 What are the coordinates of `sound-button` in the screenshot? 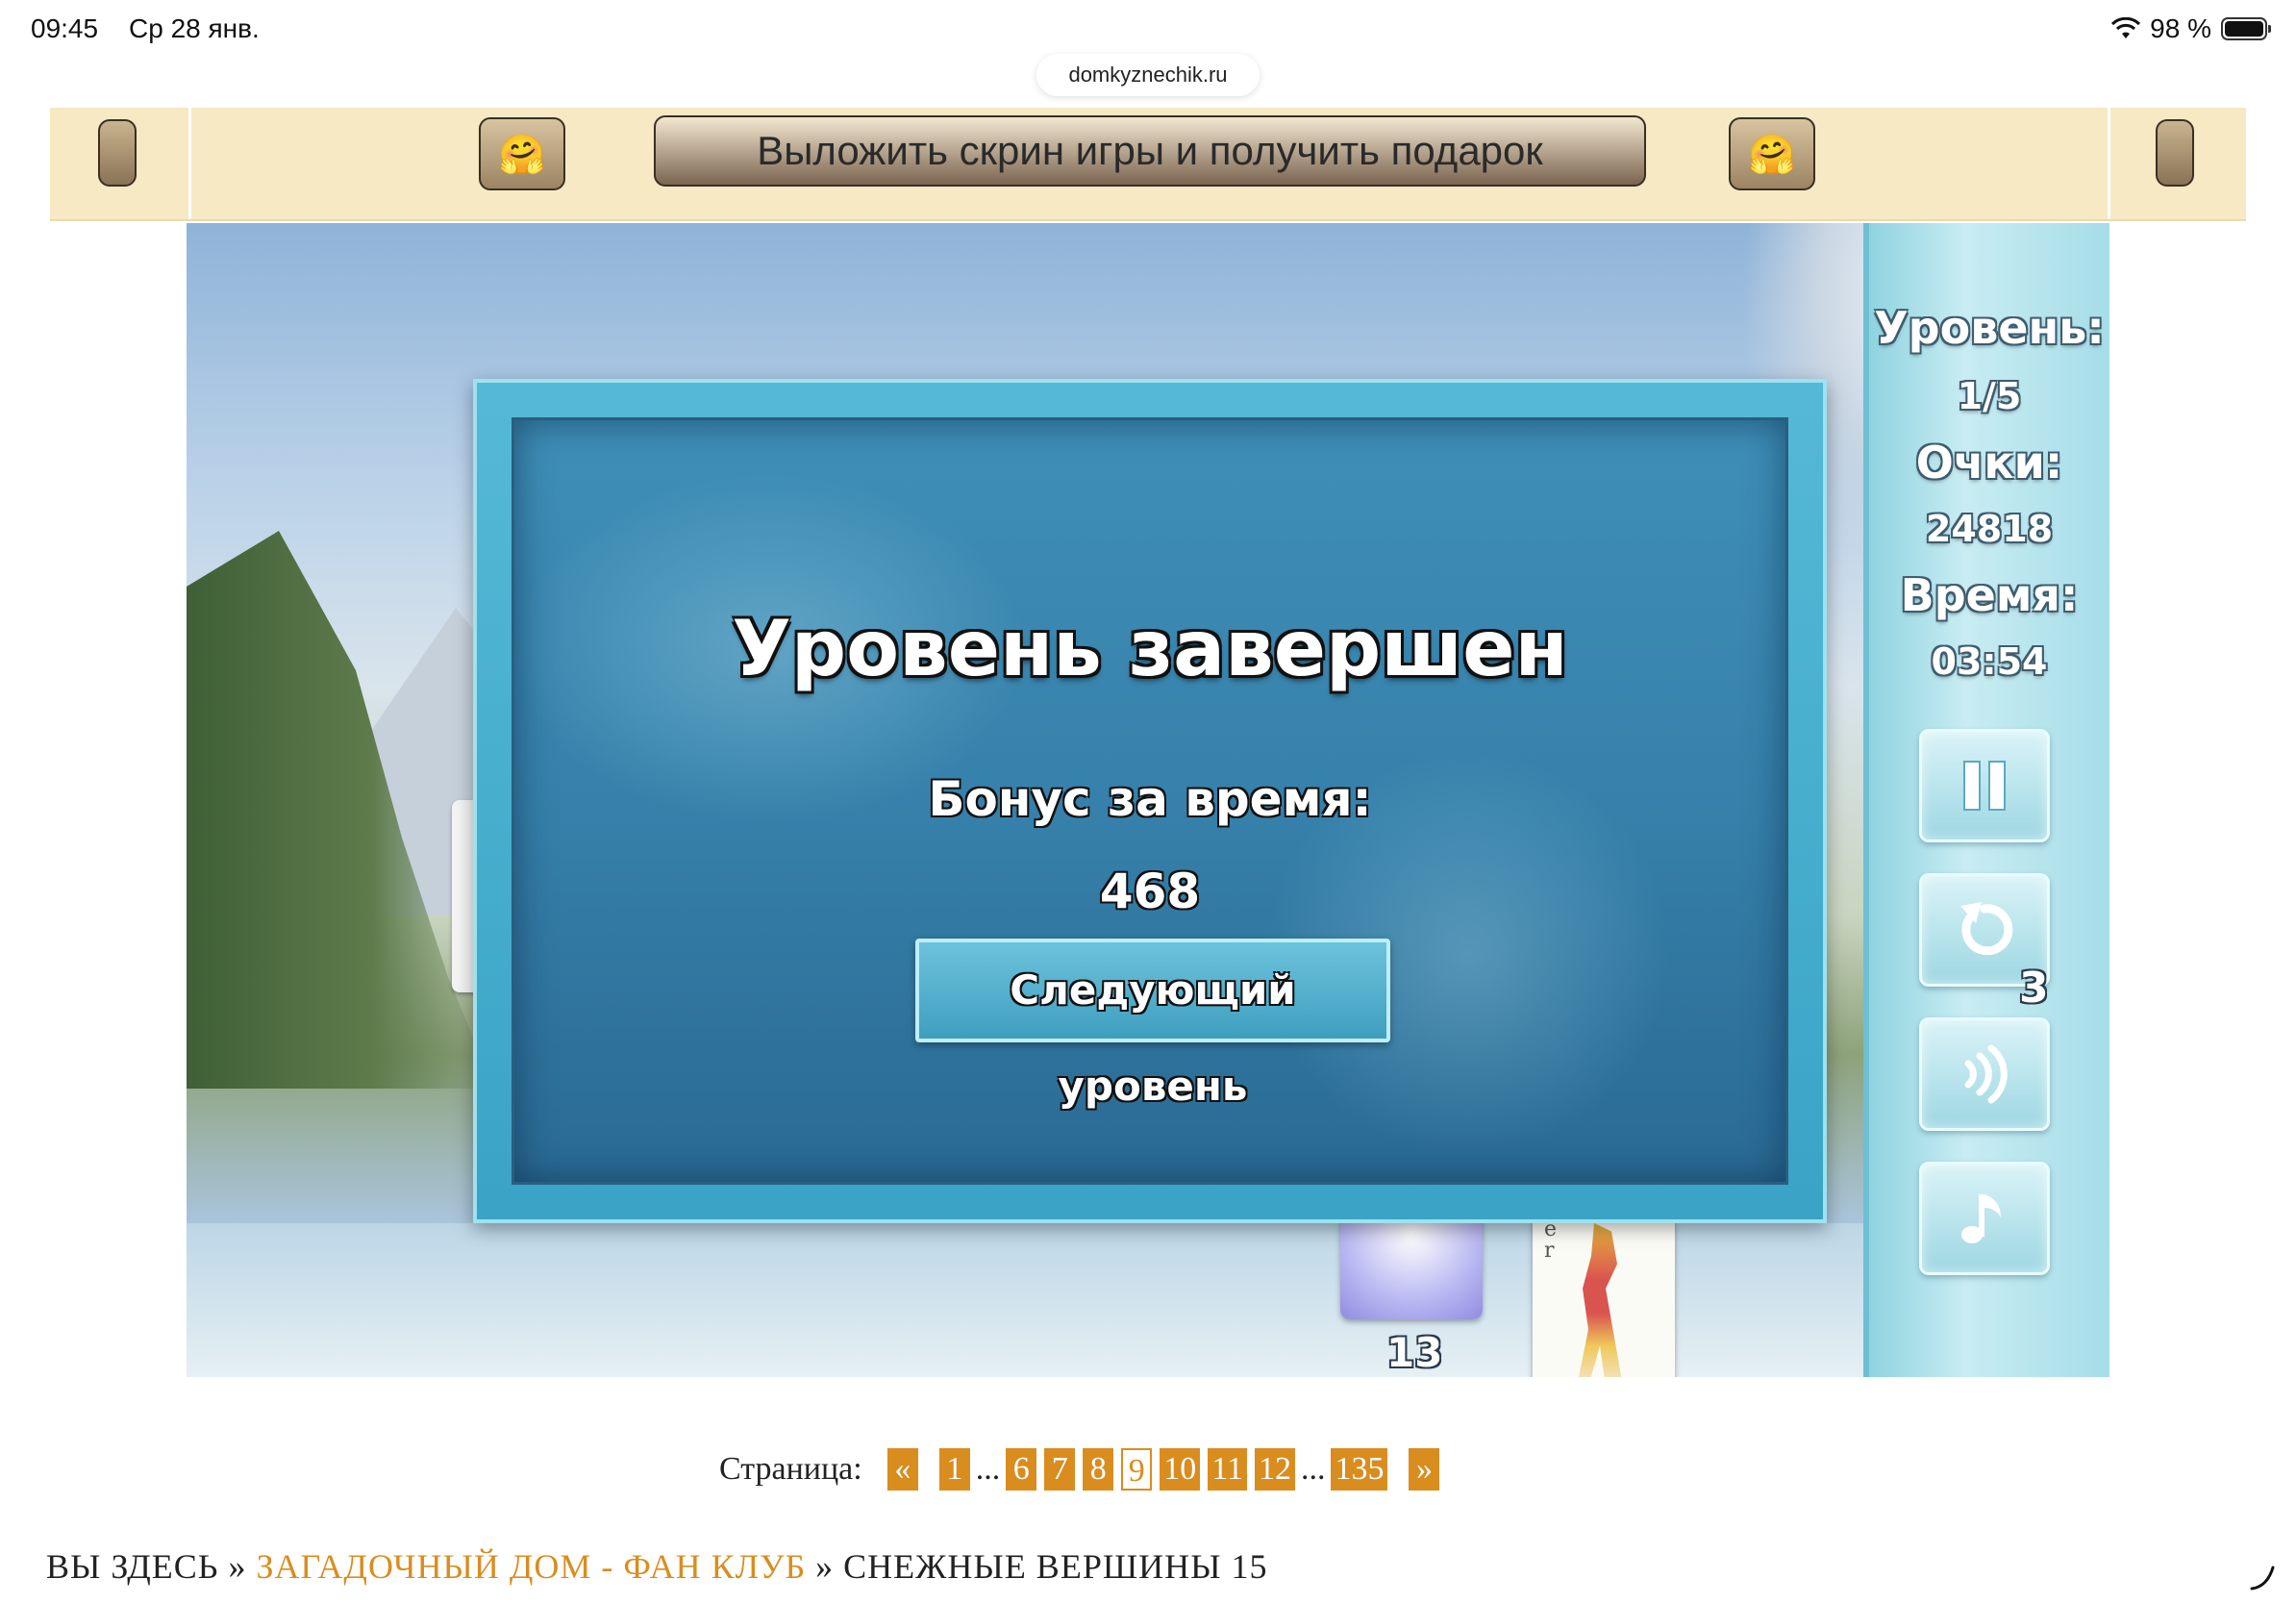 It's located at (1985, 1074).